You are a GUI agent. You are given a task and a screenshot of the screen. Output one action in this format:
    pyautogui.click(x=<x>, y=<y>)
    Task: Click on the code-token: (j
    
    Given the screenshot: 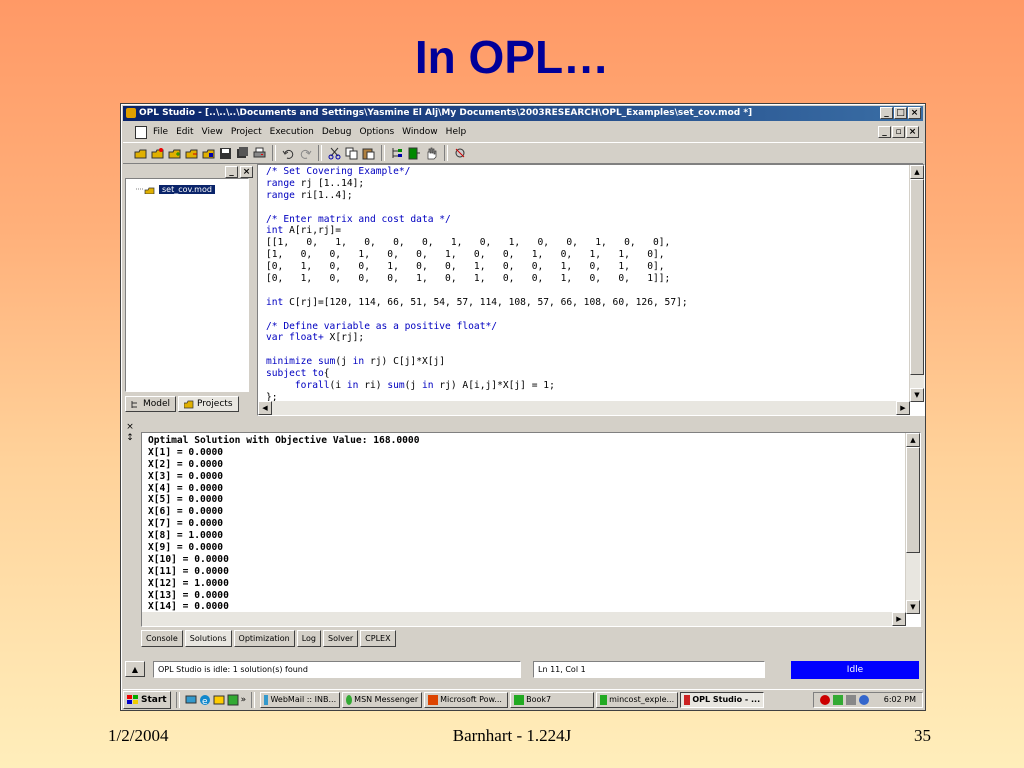 What is the action you would take?
    pyautogui.click(x=344, y=362)
    